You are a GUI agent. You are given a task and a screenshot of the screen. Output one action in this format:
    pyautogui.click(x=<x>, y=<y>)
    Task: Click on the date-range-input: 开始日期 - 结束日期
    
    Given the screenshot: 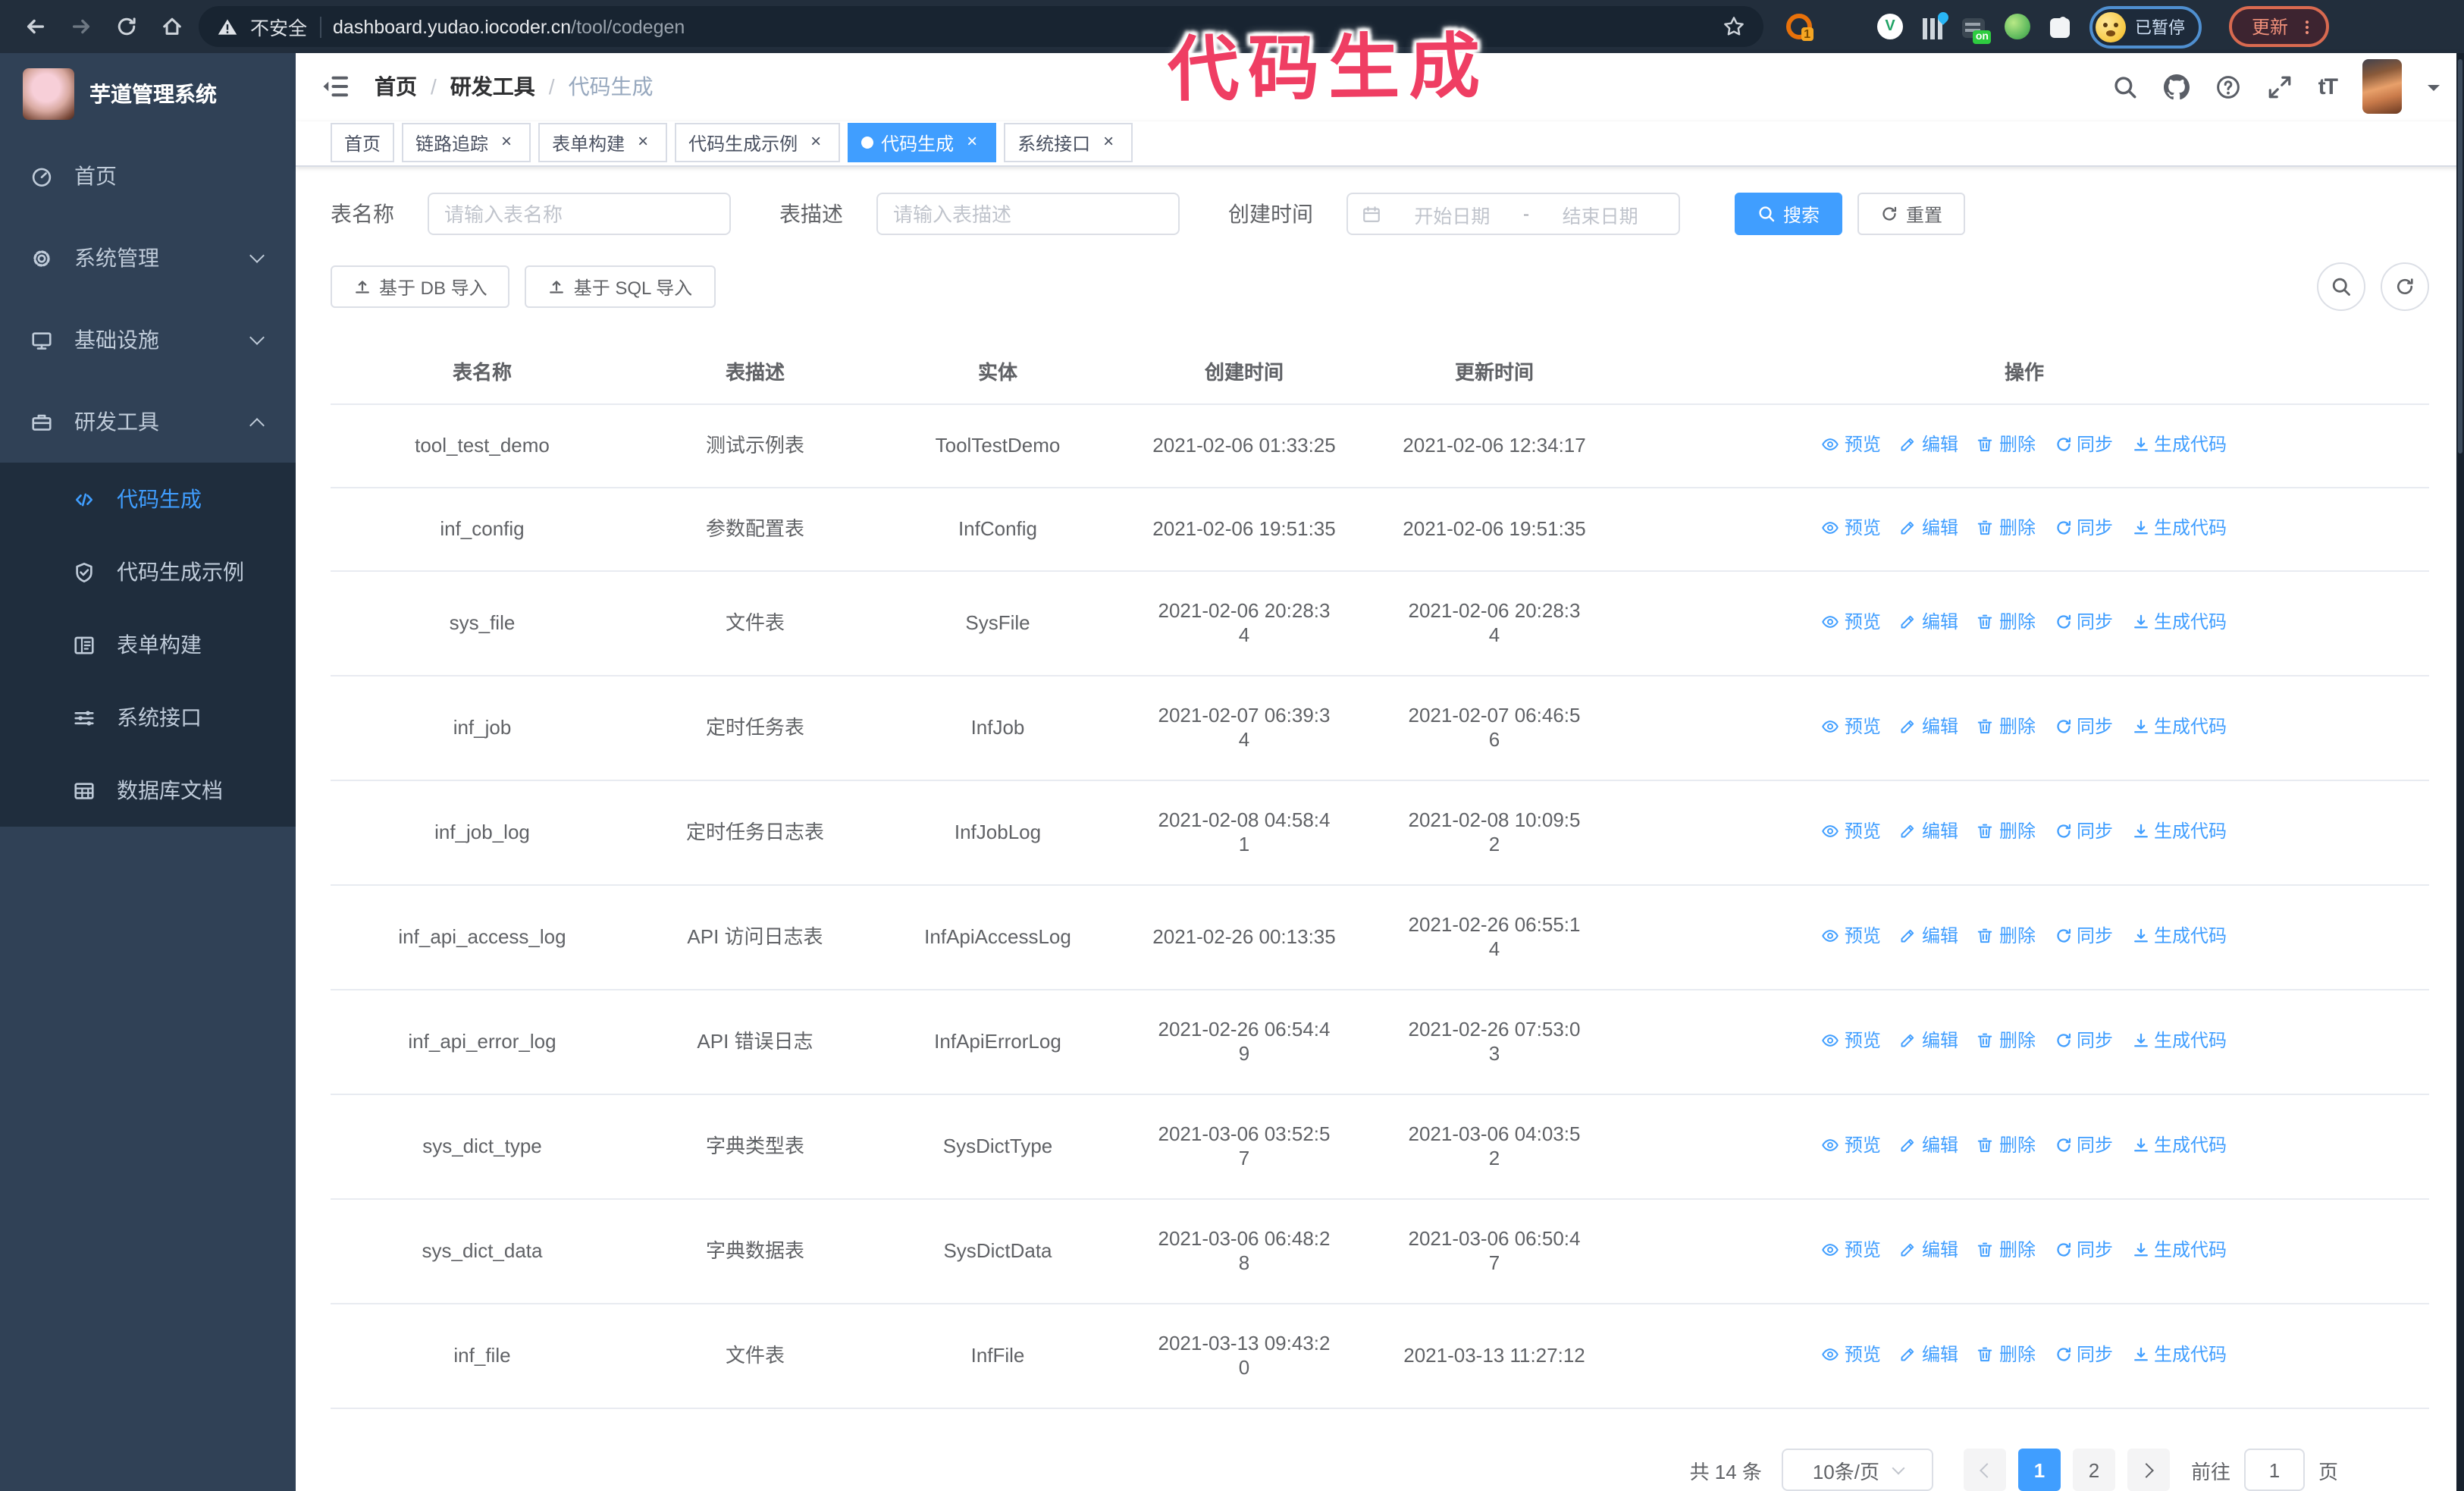 What is the action you would take?
    pyautogui.click(x=1513, y=214)
    